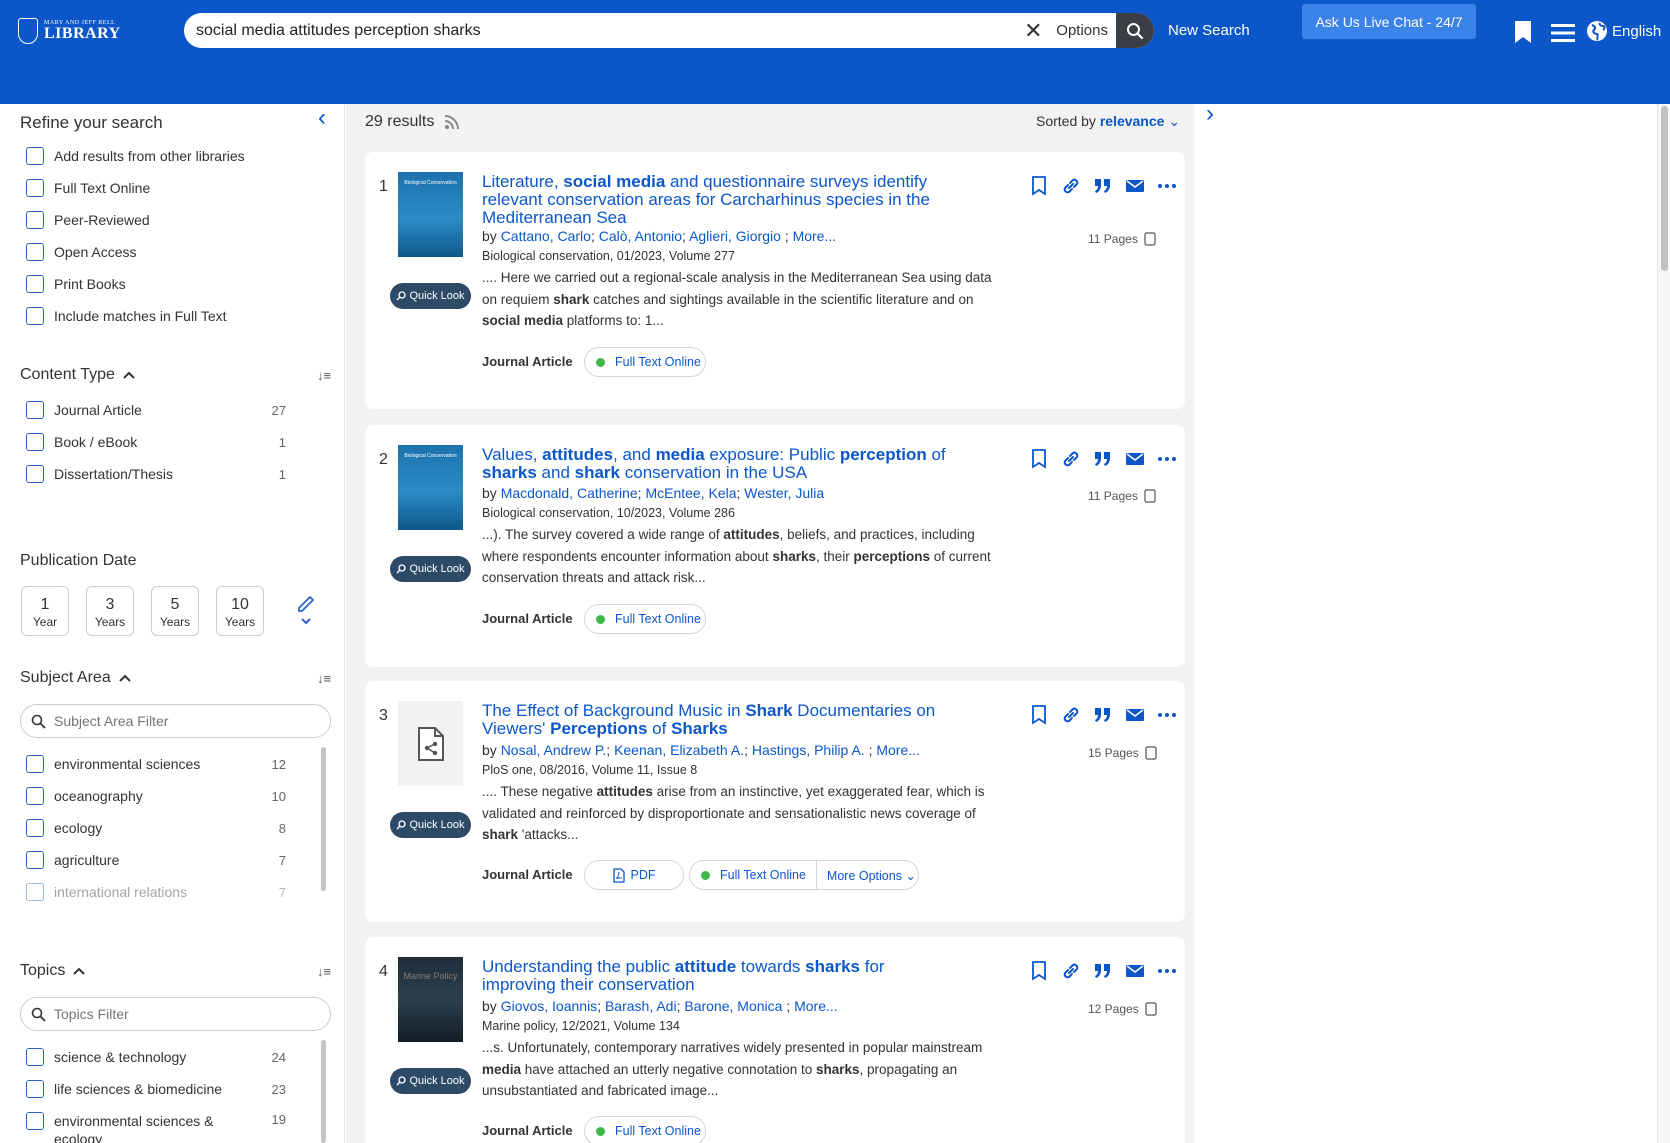 Image resolution: width=1670 pixels, height=1143 pixels. Describe the element at coordinates (600, 30) in the screenshot. I see `search-input` at that location.